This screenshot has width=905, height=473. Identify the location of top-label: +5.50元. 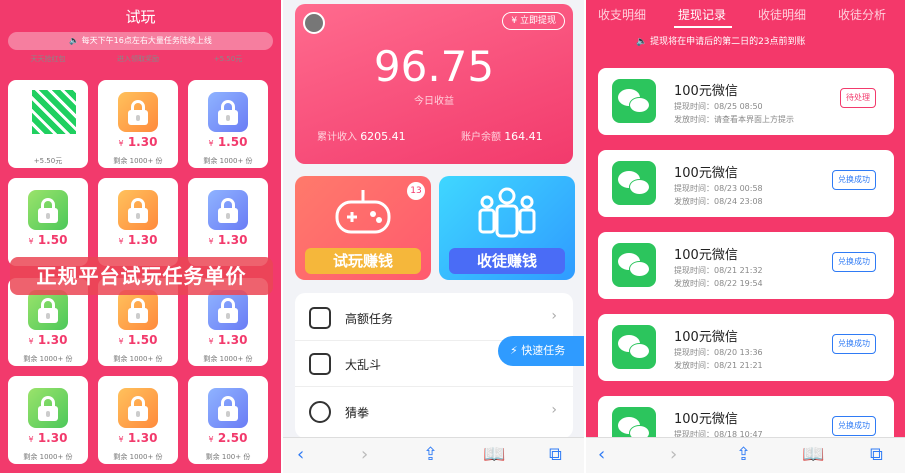
(228, 59).